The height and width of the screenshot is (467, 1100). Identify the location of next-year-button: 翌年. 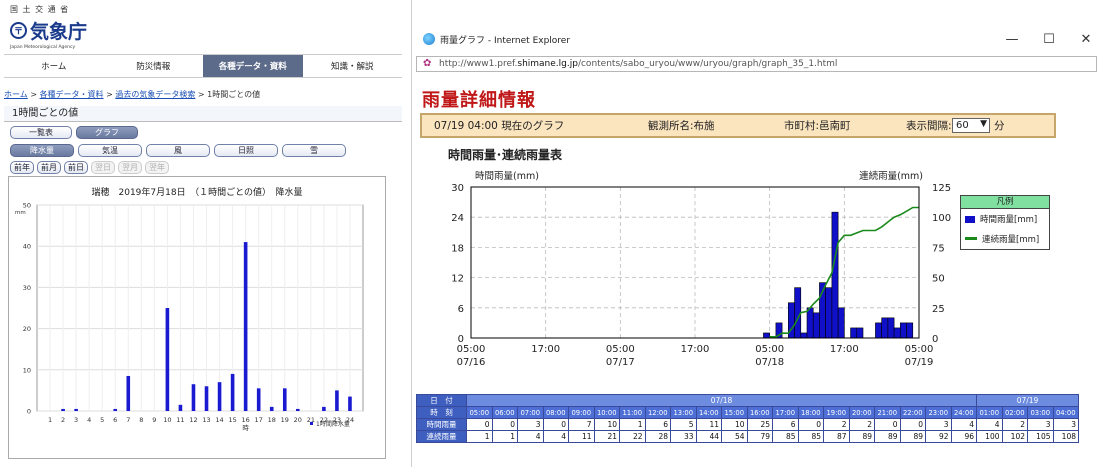
(157, 167).